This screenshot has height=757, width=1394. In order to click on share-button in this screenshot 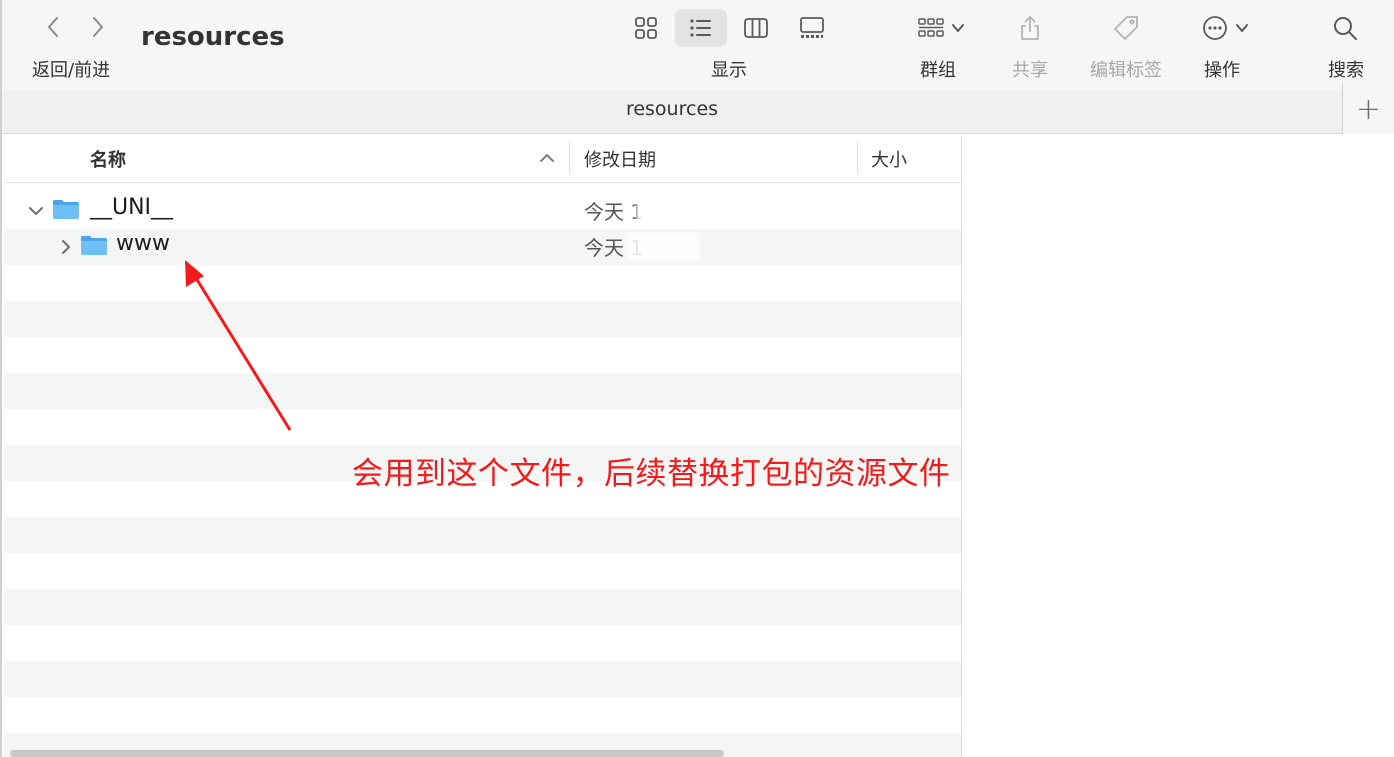, I will do `click(1030, 28)`.